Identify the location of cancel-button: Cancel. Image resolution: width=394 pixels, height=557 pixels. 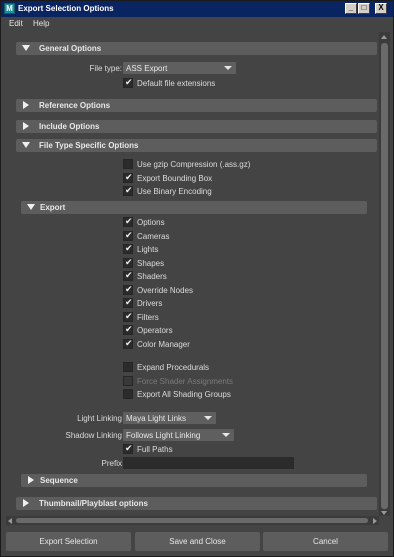
(325, 541).